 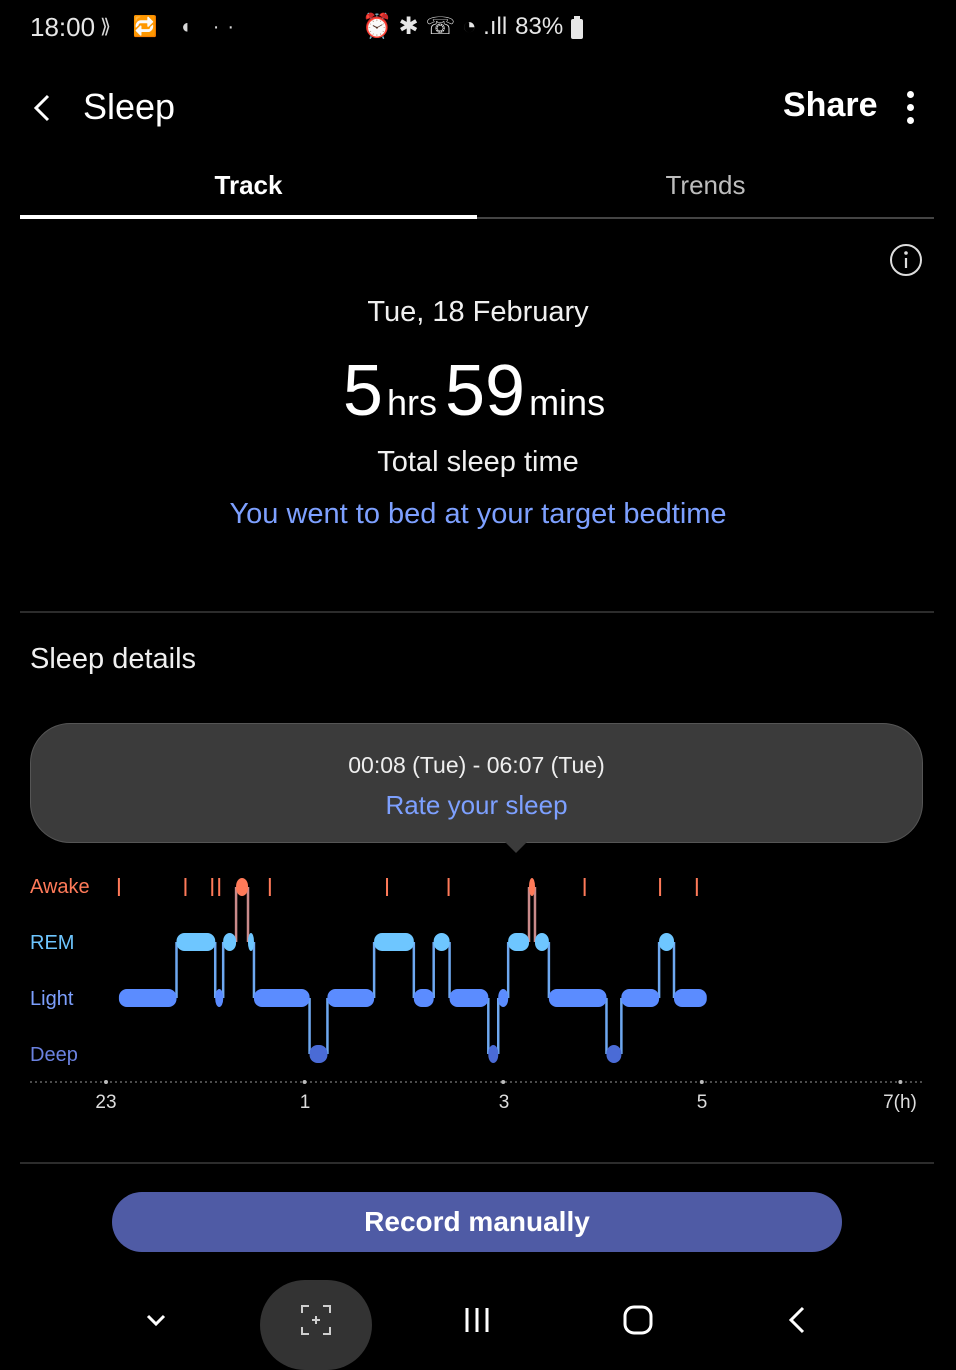 What do you see at coordinates (362, 391) in the screenshot?
I see `duration-hours: 5` at bounding box center [362, 391].